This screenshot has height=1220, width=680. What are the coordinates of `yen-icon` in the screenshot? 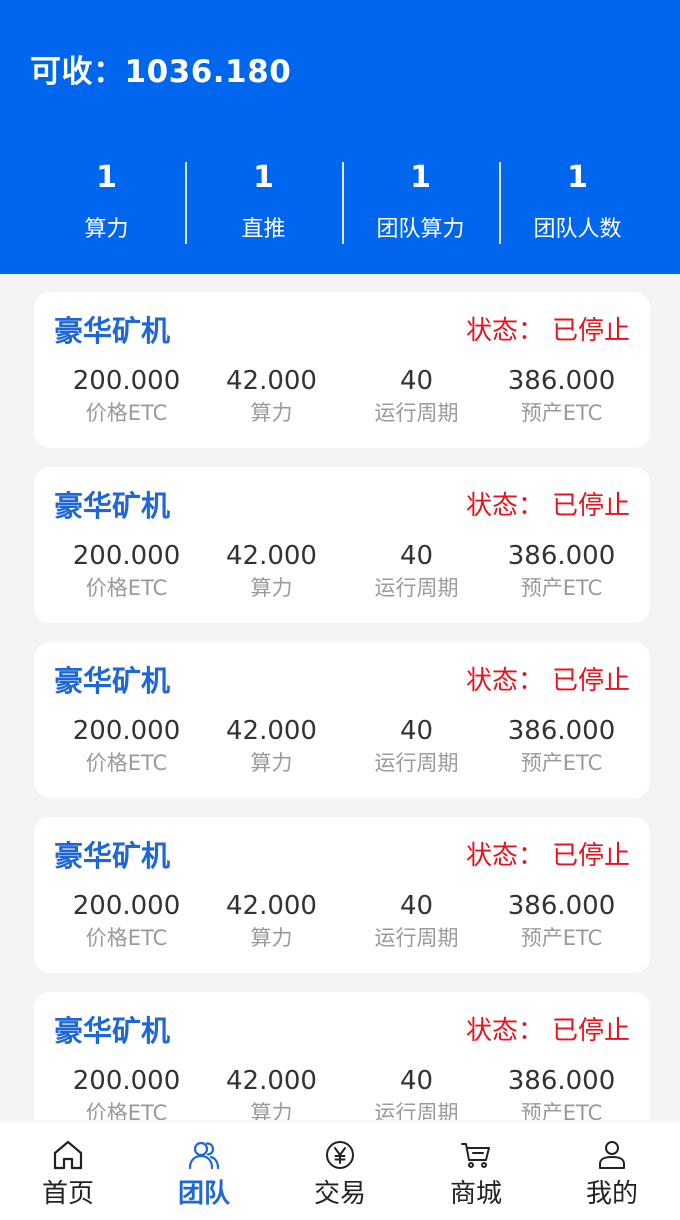 It's located at (340, 1155).